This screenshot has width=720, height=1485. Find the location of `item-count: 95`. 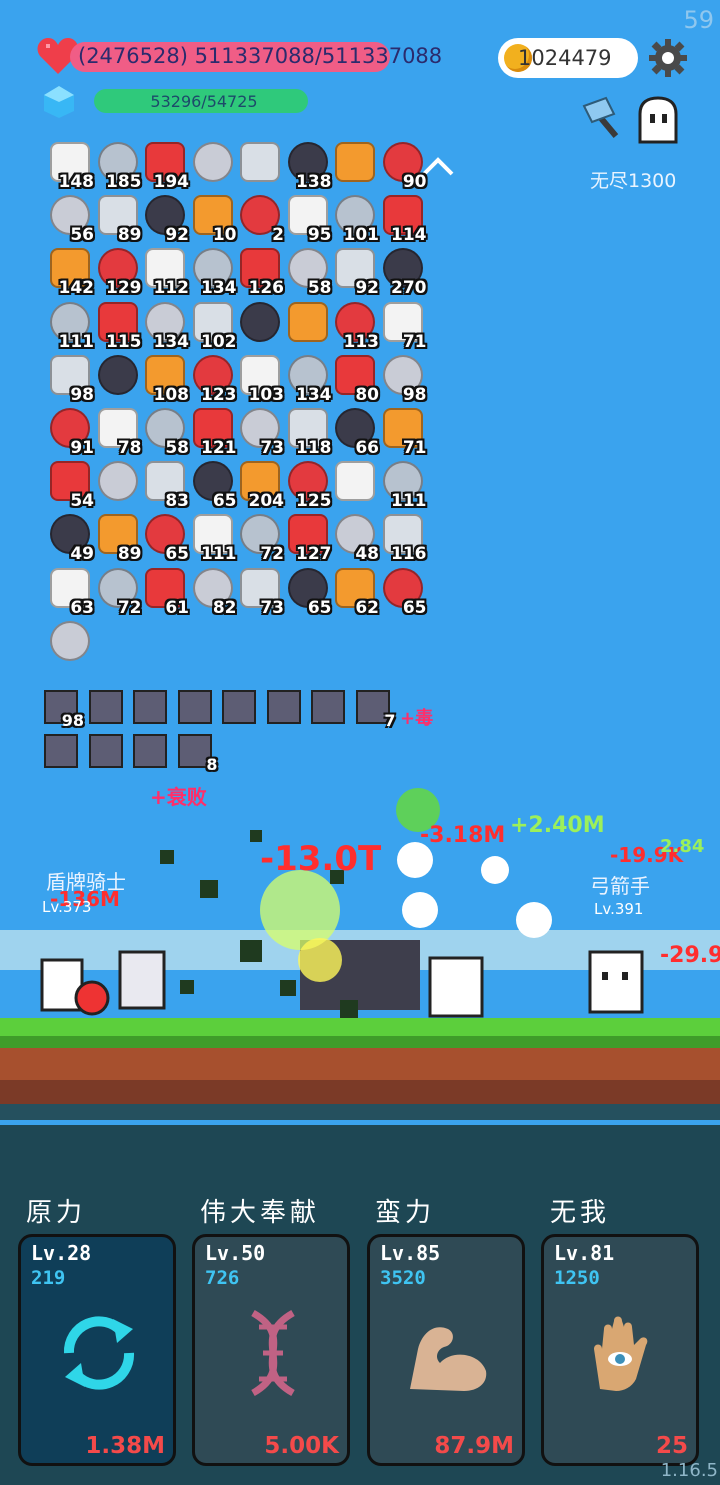

item-count: 95 is located at coordinates (319, 235).